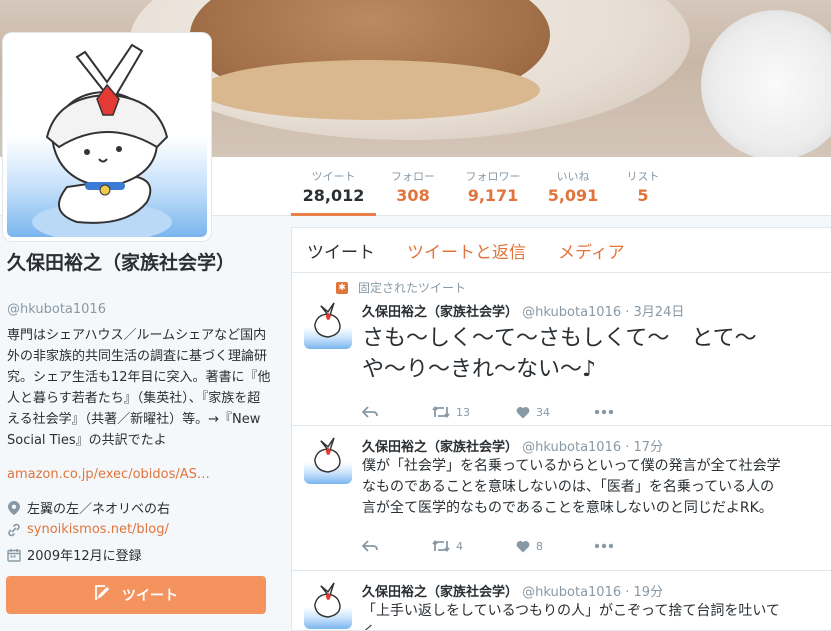 This screenshot has height=631, width=831. Describe the element at coordinates (14, 555) in the screenshot. I see `calendar-icon` at that location.